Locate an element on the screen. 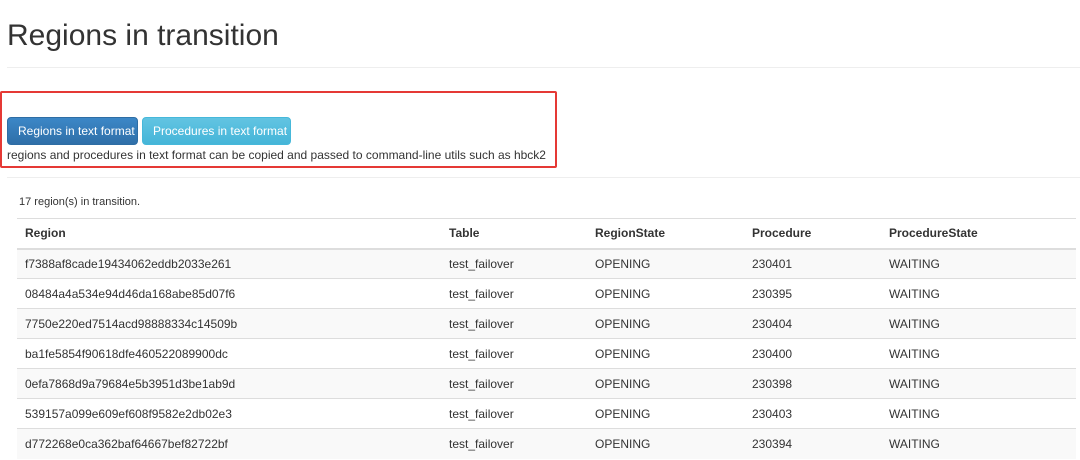 The width and height of the screenshot is (1080, 460). cell-region: 7750e220ed7514acd98888334c14509b is located at coordinates (229, 323).